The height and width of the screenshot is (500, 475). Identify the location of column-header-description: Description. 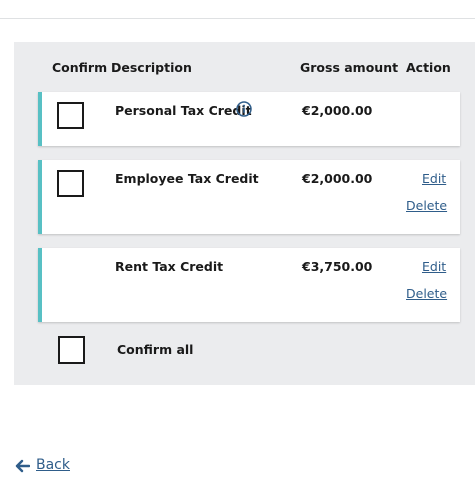
(151, 67).